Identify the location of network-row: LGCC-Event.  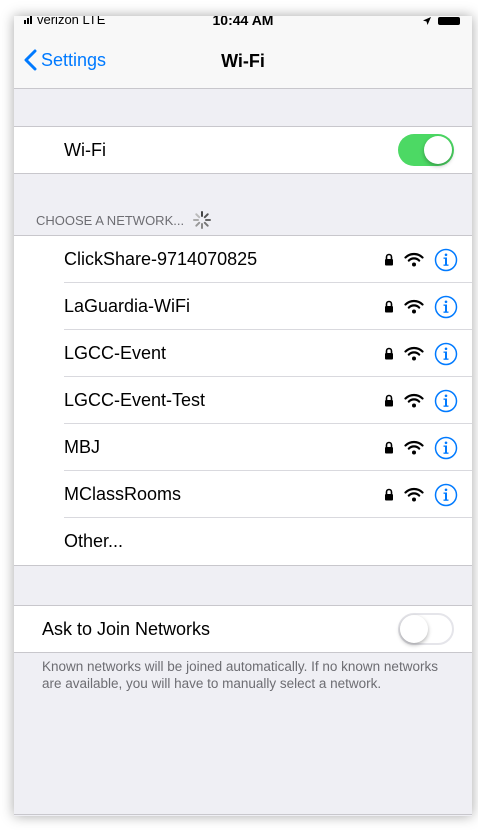
(243, 353).